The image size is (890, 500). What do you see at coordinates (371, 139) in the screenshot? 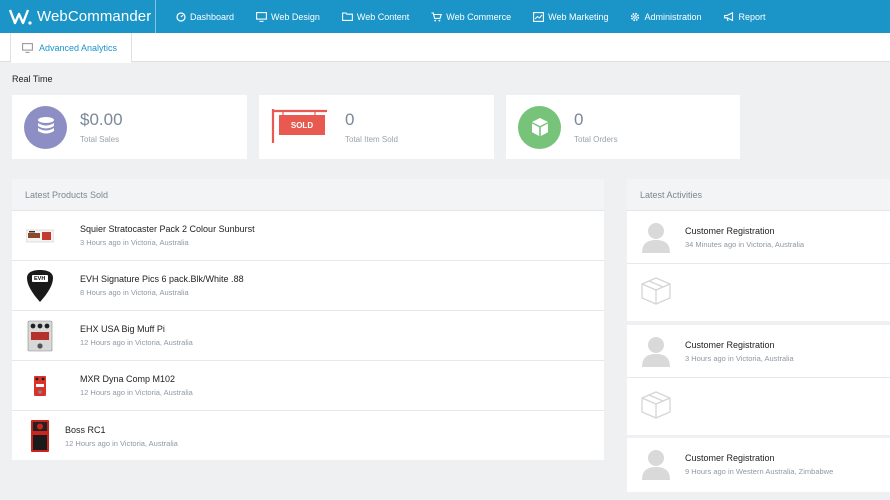
I see `total-items-label: Total Item Sold` at bounding box center [371, 139].